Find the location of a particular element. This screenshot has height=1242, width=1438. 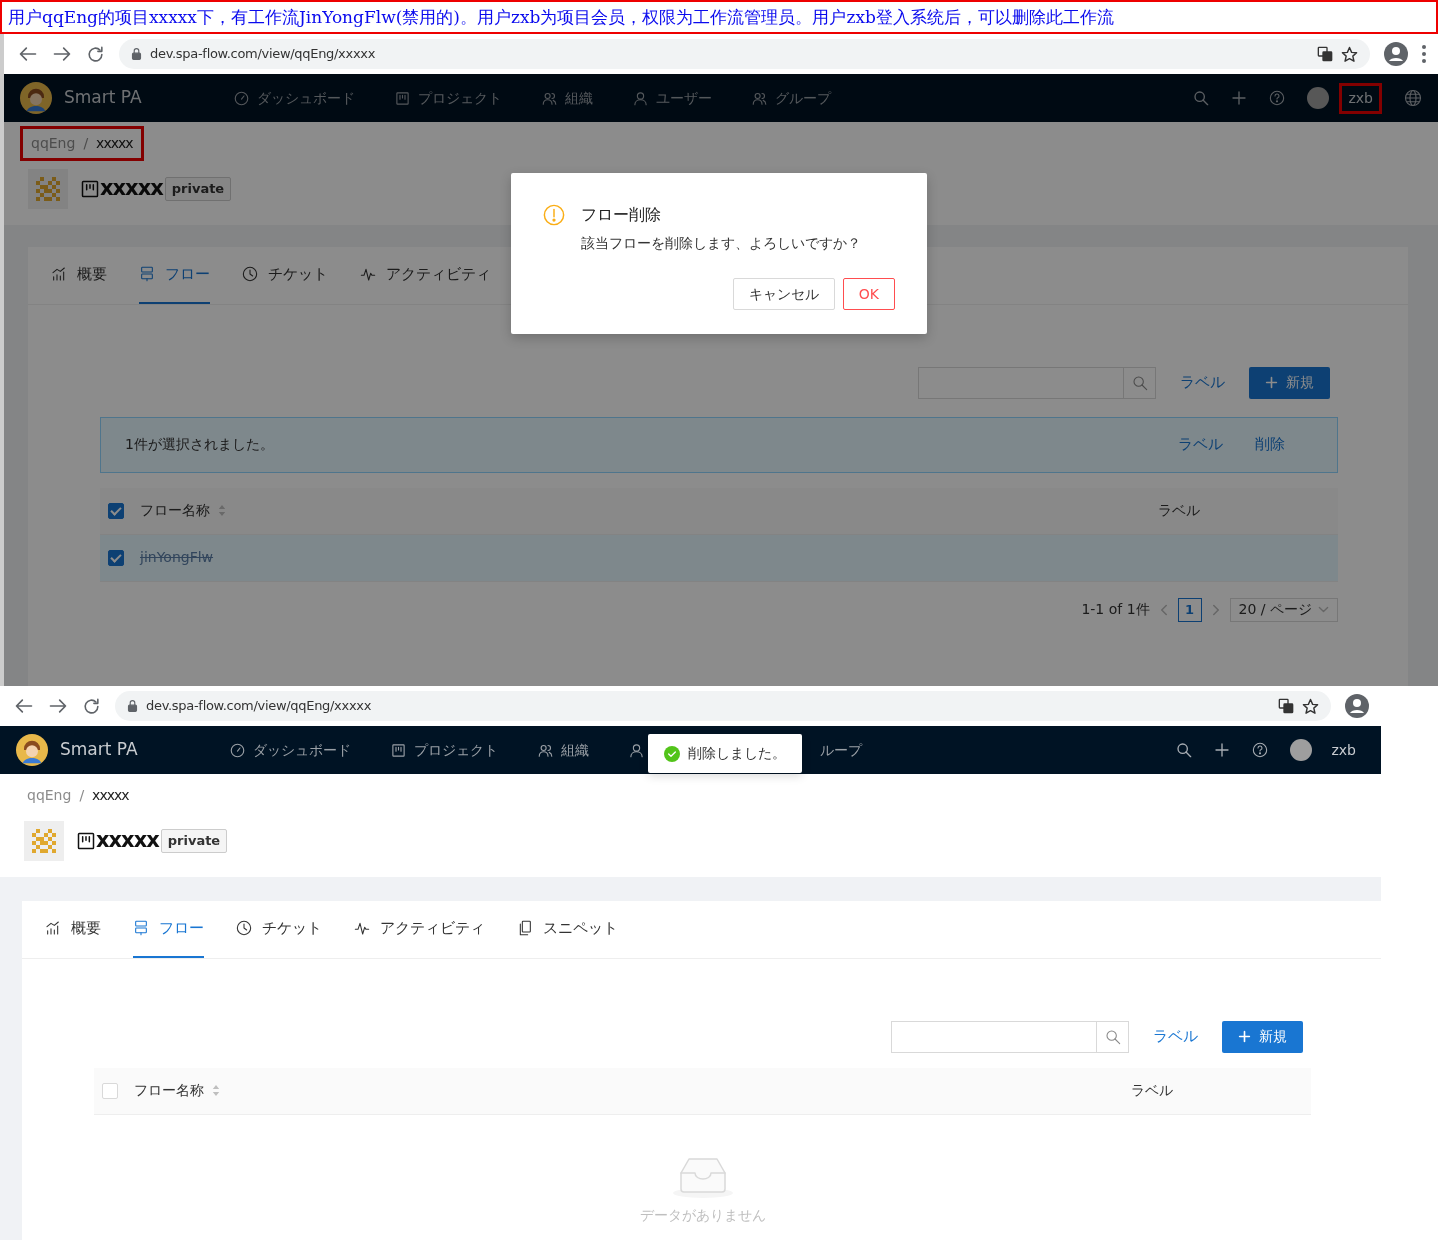

cancel-button: キャンセル is located at coordinates (783, 294).